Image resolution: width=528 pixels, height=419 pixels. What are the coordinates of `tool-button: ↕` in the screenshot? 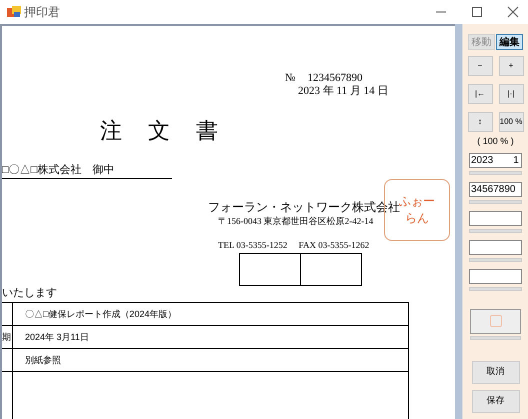 It's located at (480, 122).